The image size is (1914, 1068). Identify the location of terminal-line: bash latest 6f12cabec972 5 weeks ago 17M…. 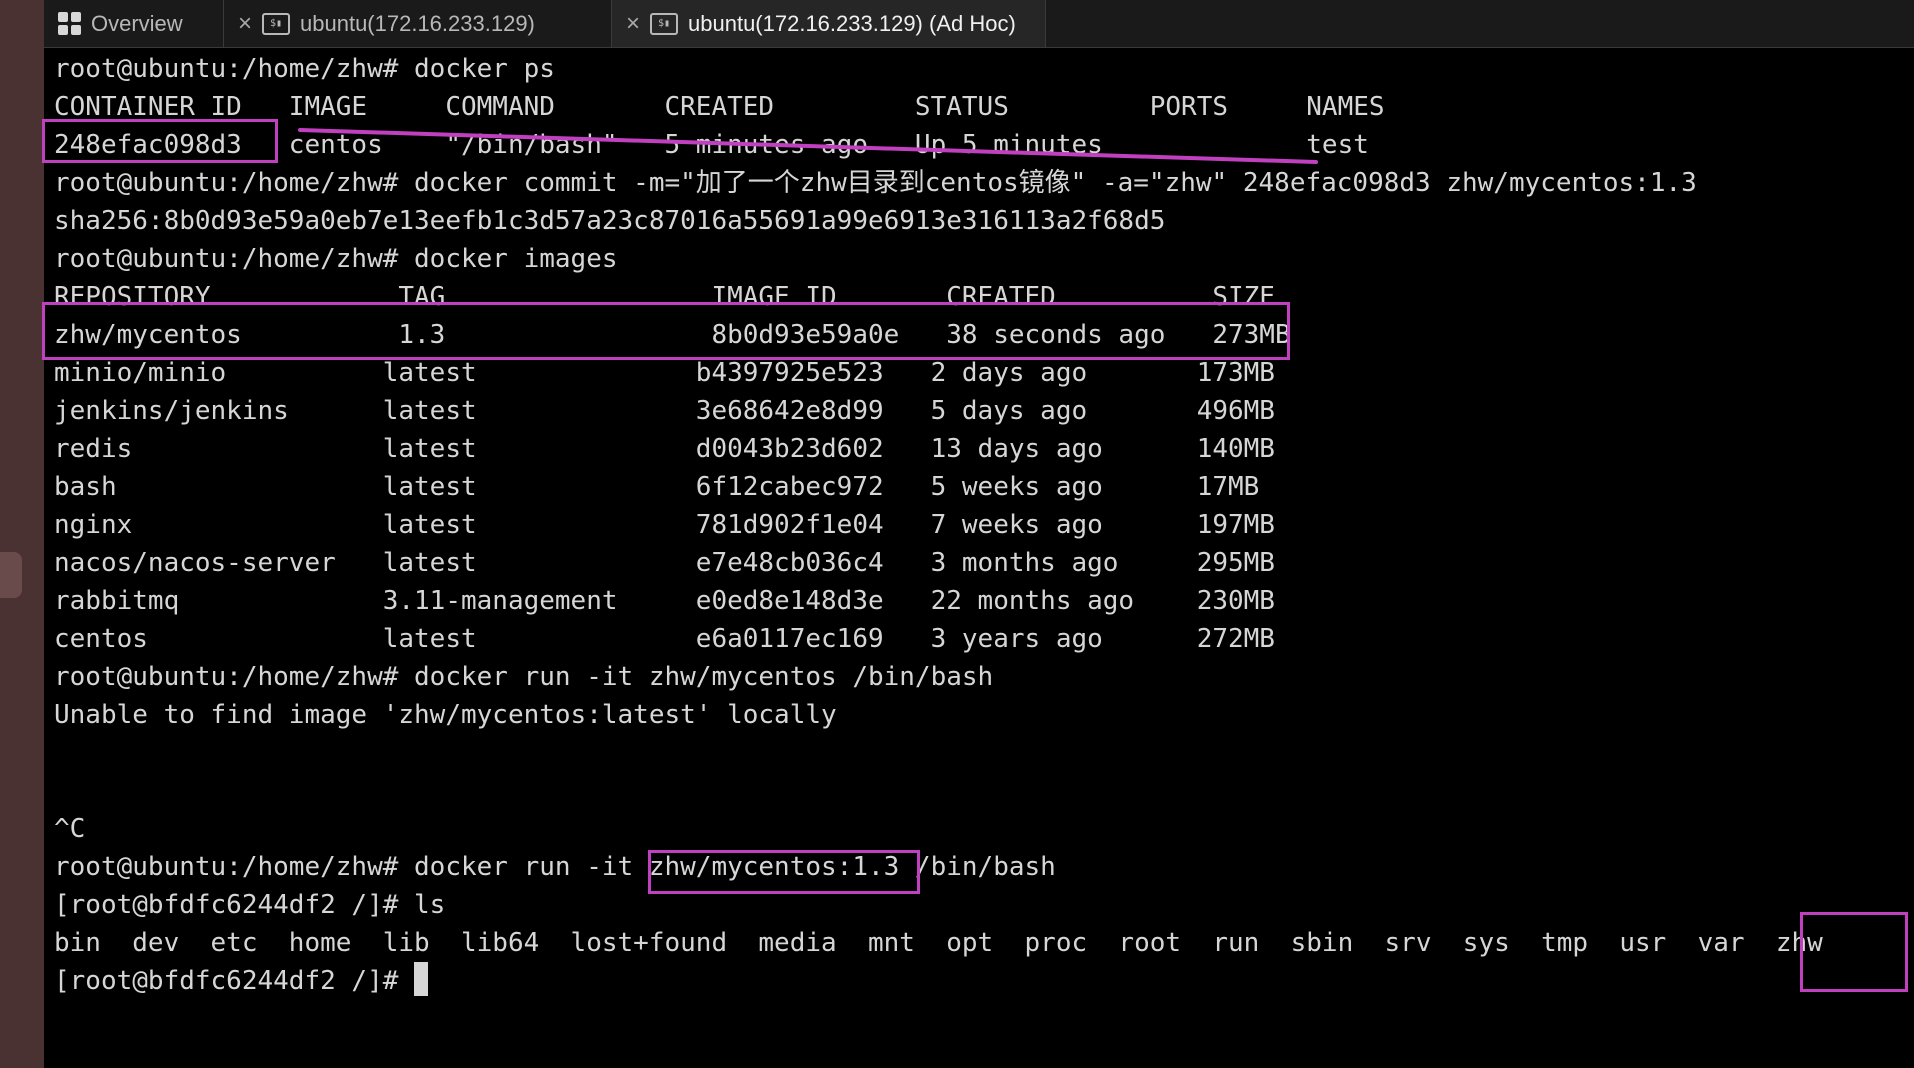
(657, 487).